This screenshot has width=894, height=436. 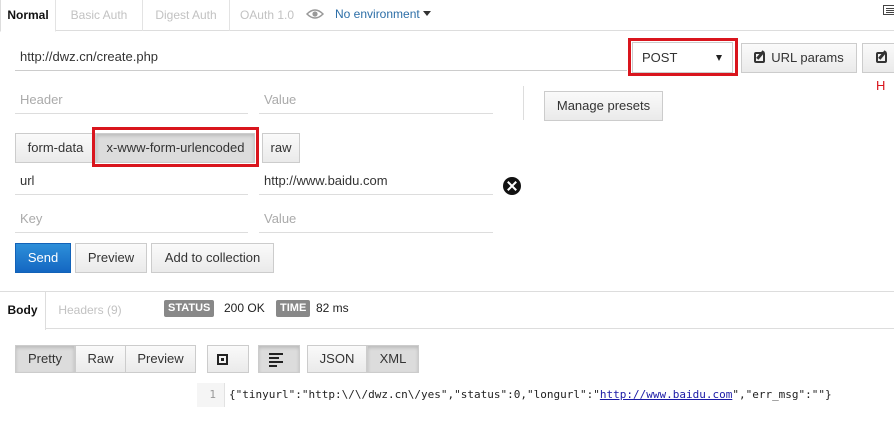 I want to click on time-badge: TIME, so click(x=293, y=308).